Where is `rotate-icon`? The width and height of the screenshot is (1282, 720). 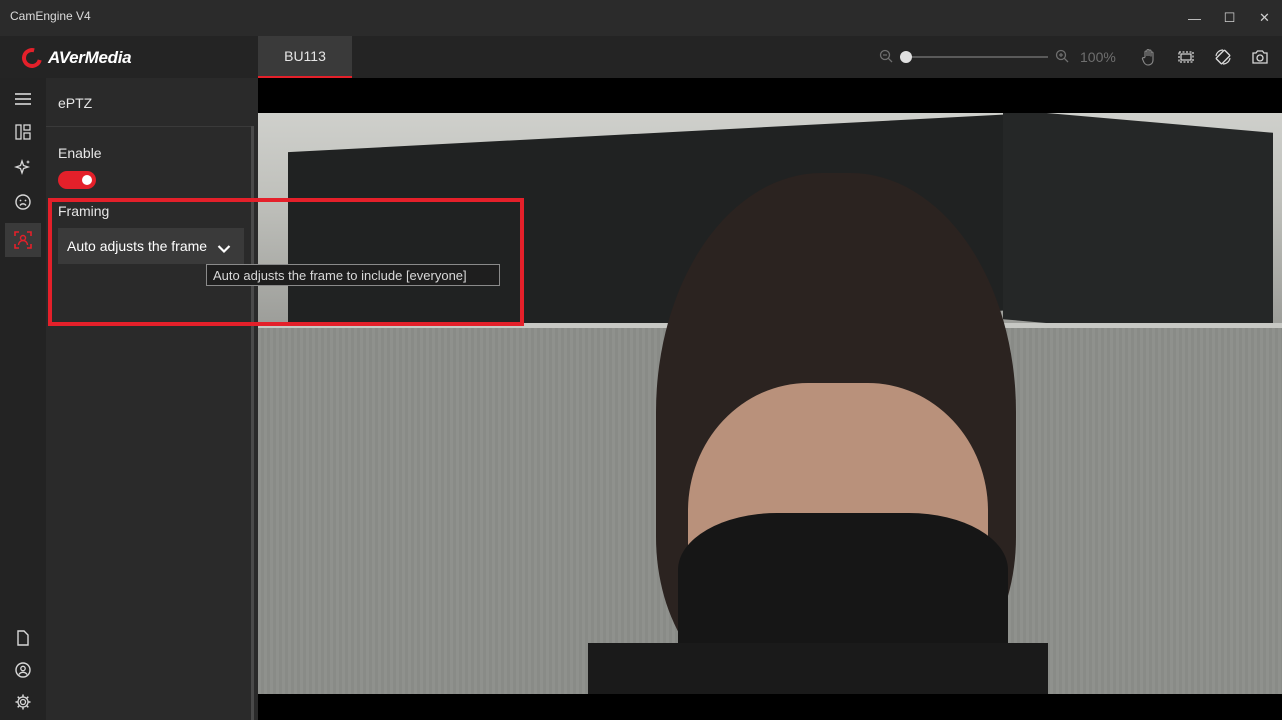
rotate-icon is located at coordinates (1222, 57).